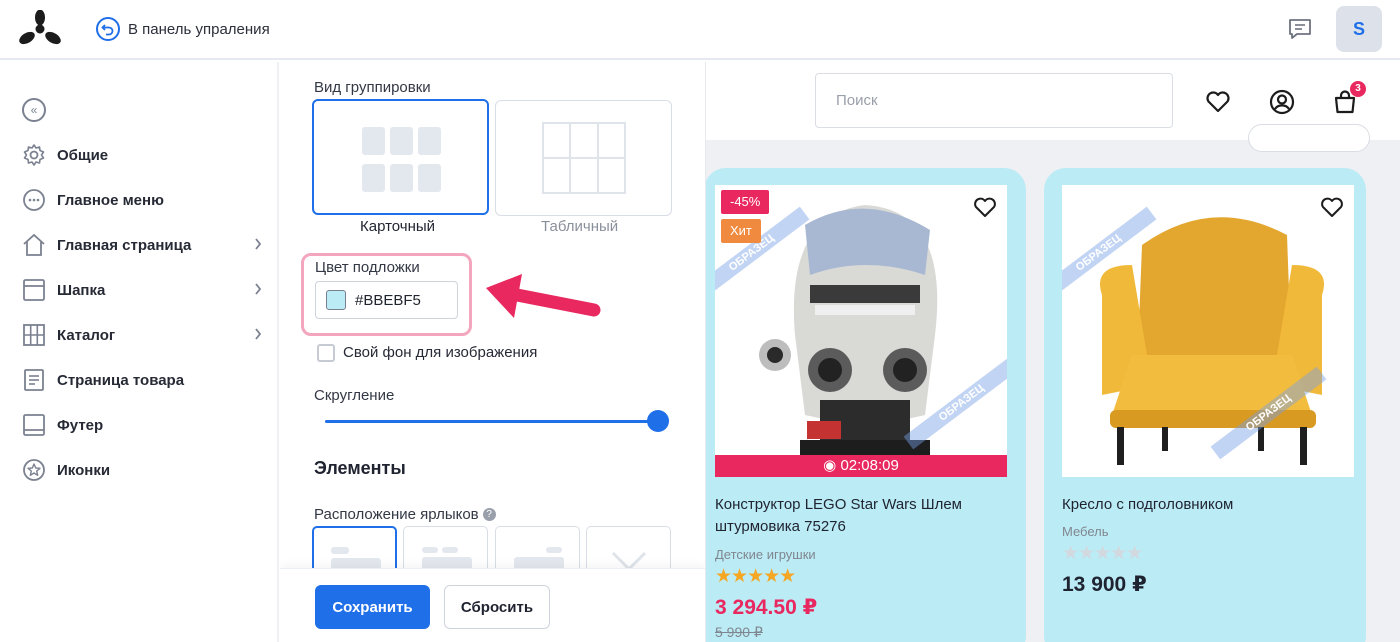  Describe the element at coordinates (543, 296) in the screenshot. I see `annotation-arrow` at that location.